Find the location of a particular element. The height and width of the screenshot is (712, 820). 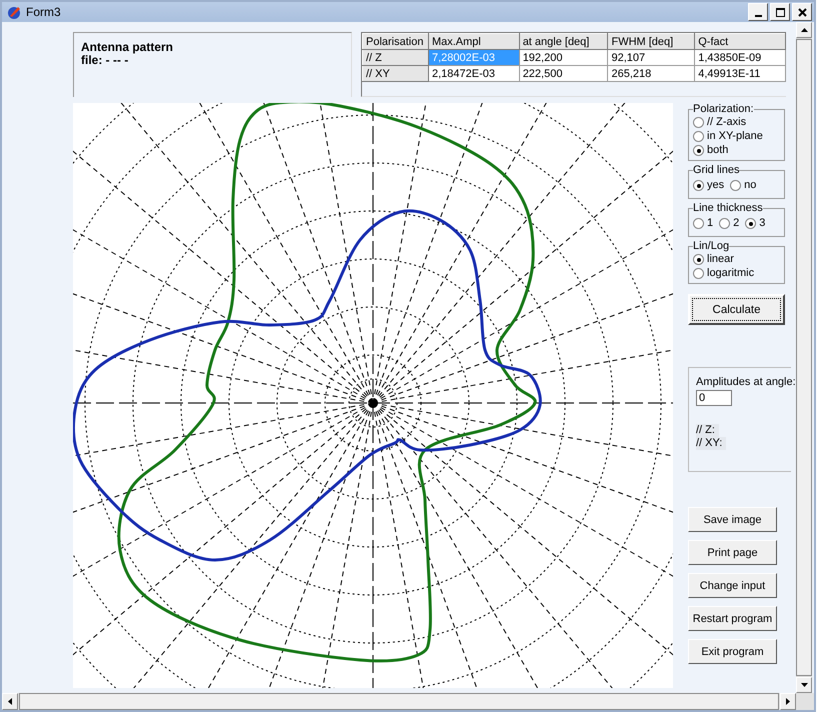

amplitude-reading: // XY: is located at coordinates (711, 443).